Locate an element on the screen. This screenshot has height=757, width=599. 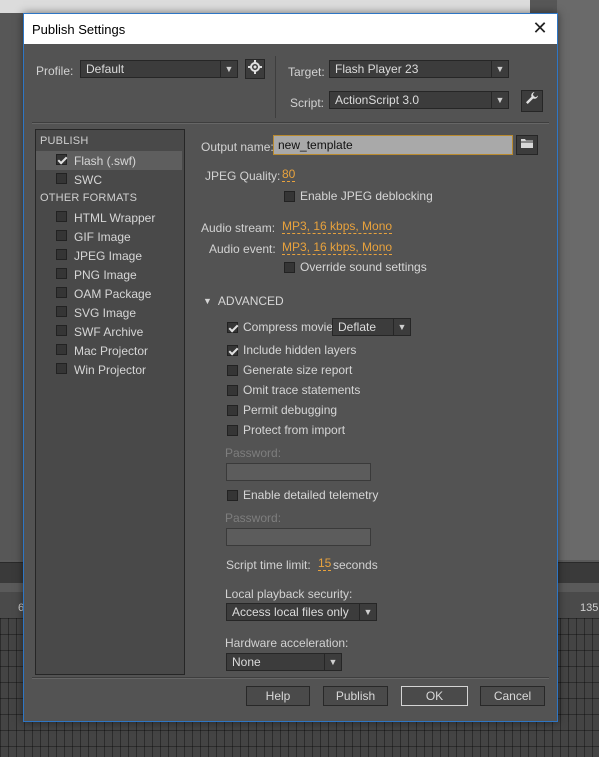
detailed-telemetry-label: Enable detailed telemetry is located at coordinates (311, 495).